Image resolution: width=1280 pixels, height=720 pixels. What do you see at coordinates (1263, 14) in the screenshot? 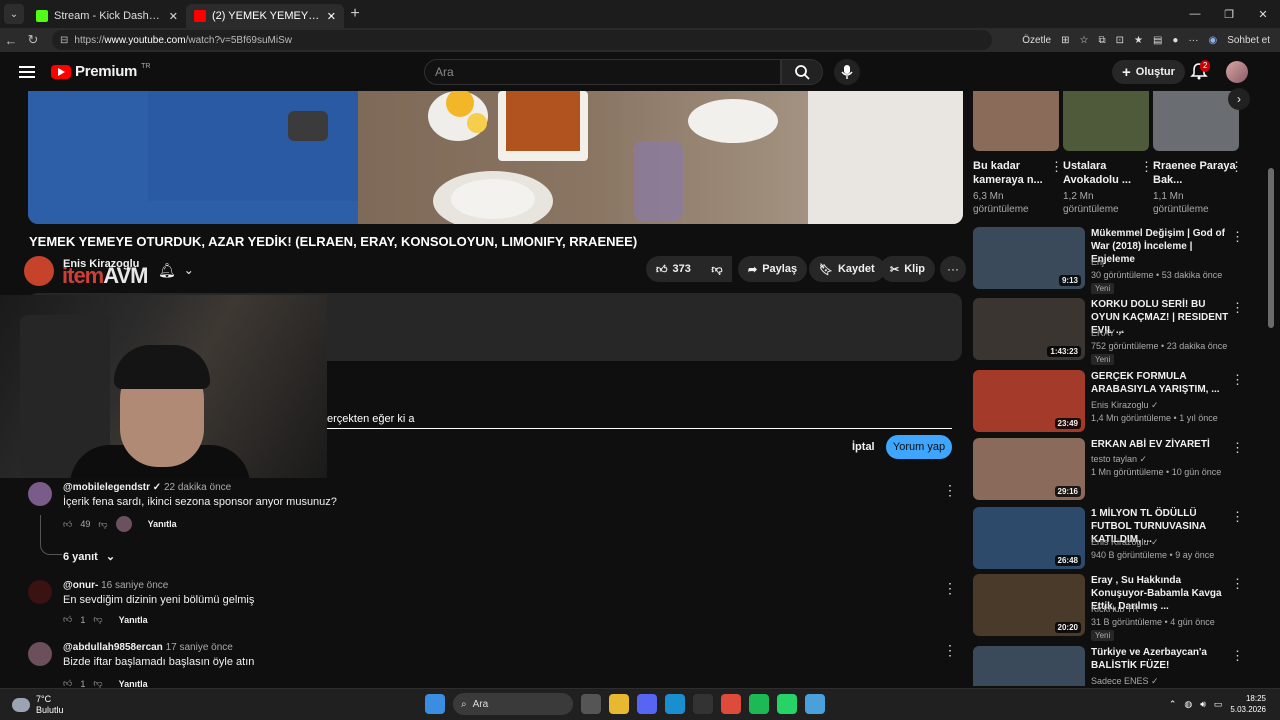
I see `close-window-icon: ✕` at bounding box center [1263, 14].